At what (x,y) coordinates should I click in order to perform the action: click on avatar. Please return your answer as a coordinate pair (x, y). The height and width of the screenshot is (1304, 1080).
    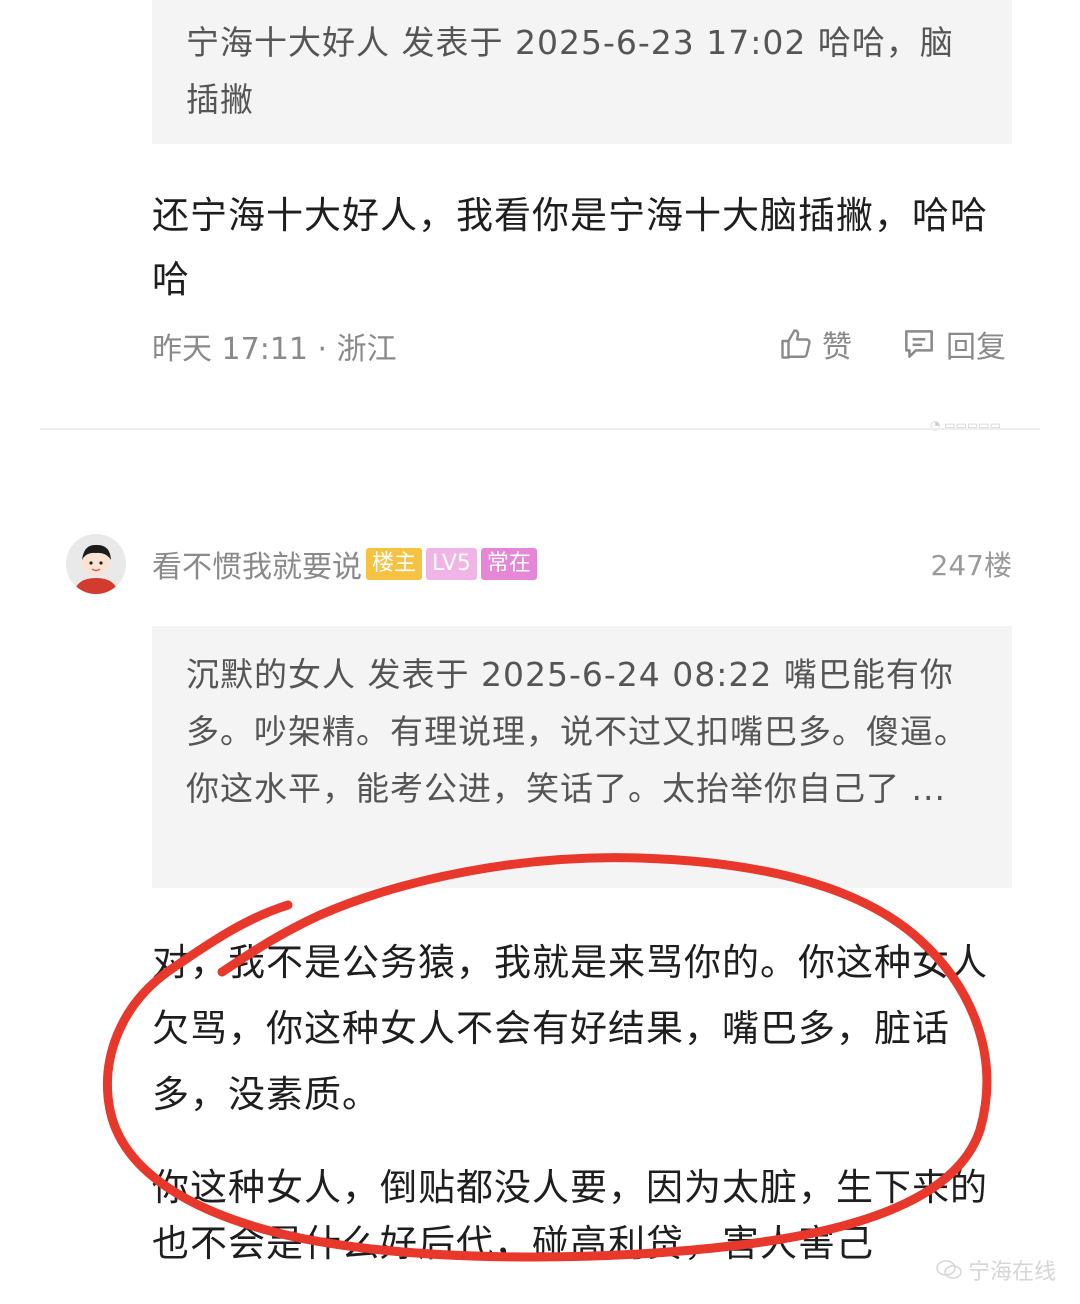
    Looking at the image, I should click on (96, 564).